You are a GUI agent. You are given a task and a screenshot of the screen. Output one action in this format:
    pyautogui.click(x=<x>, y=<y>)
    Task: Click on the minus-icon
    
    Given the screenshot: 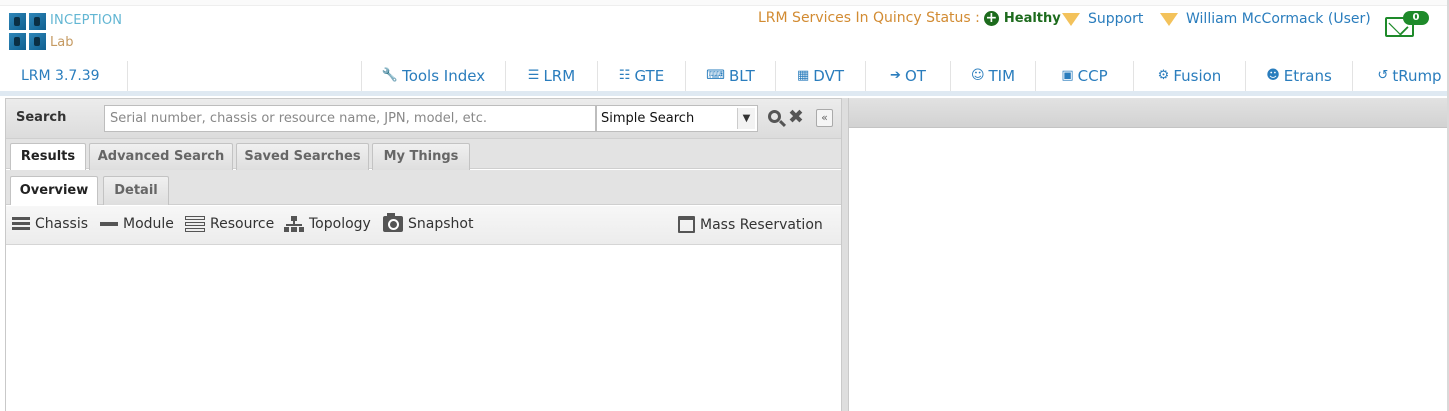 What is the action you would take?
    pyautogui.click(x=109, y=224)
    